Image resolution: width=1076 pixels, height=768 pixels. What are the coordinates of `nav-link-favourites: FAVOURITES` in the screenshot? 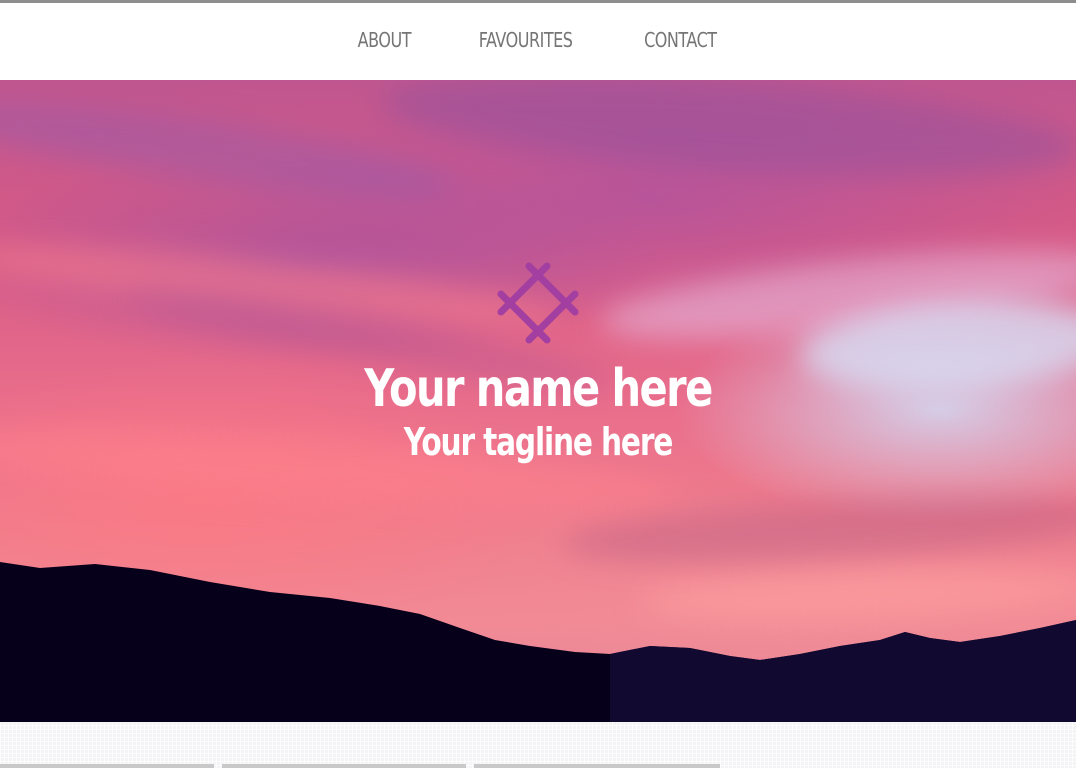 It's located at (526, 42).